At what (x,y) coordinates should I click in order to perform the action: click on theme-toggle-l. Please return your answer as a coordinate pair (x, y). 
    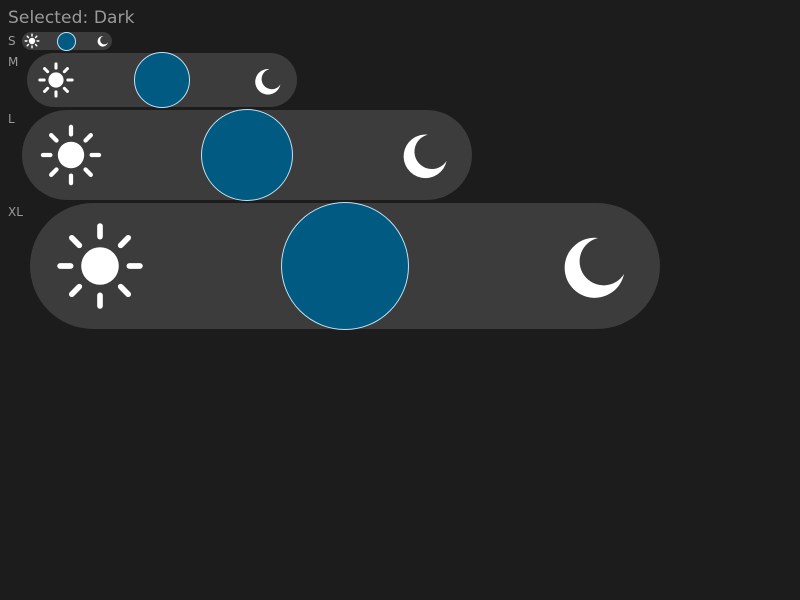
    Looking at the image, I should click on (247, 155).